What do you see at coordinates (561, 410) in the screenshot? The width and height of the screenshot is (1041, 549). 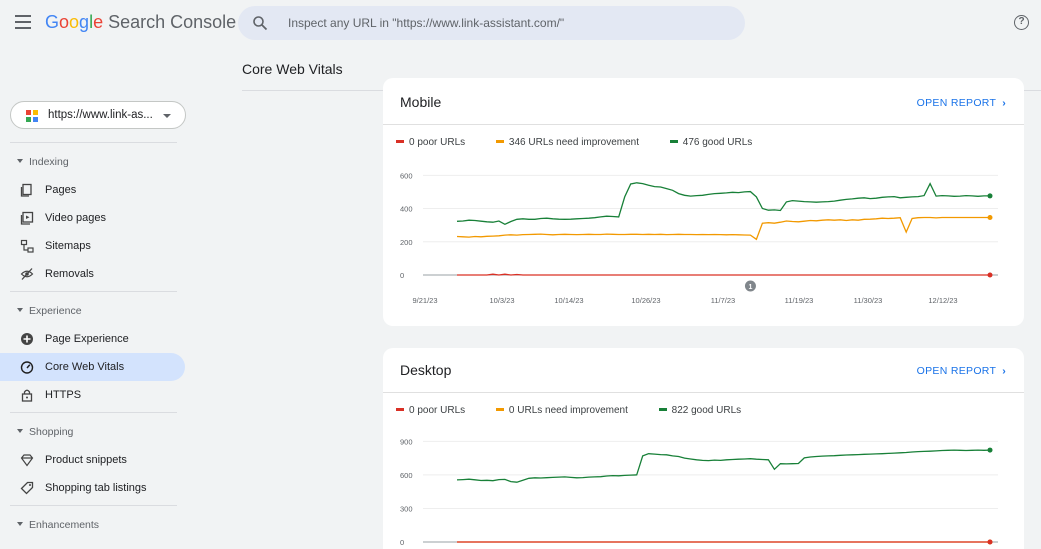 I see `legend-needs-improvement: 0 URLs need improvement` at bounding box center [561, 410].